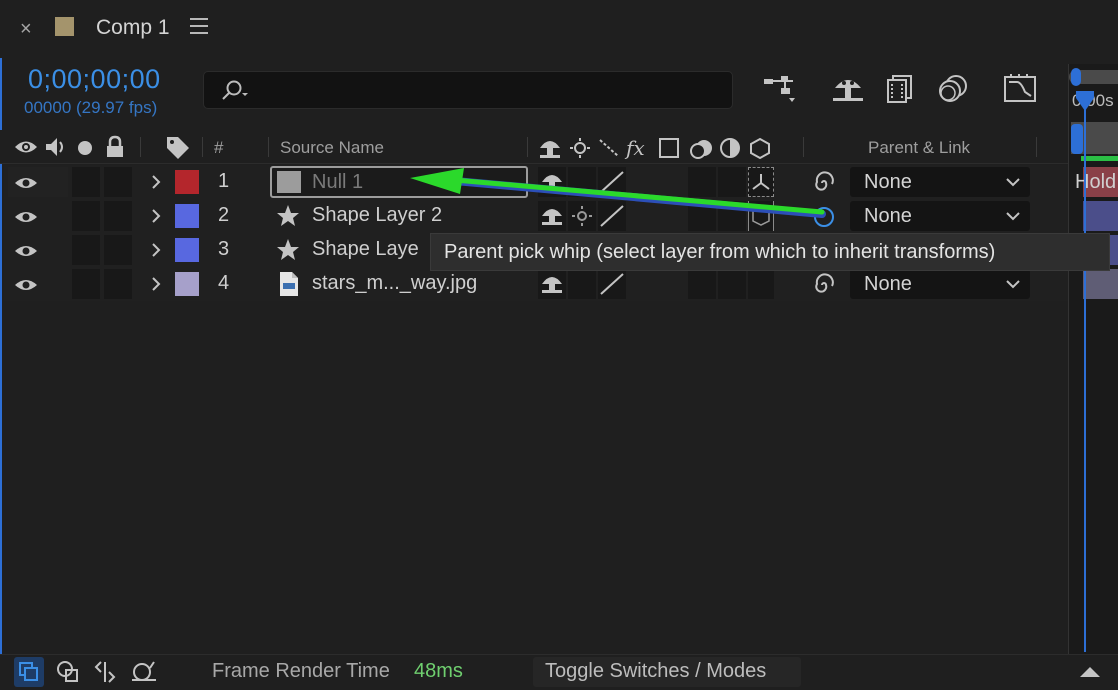 The image size is (1118, 690). I want to click on layer-name-edit-field: Null 1, so click(399, 182).